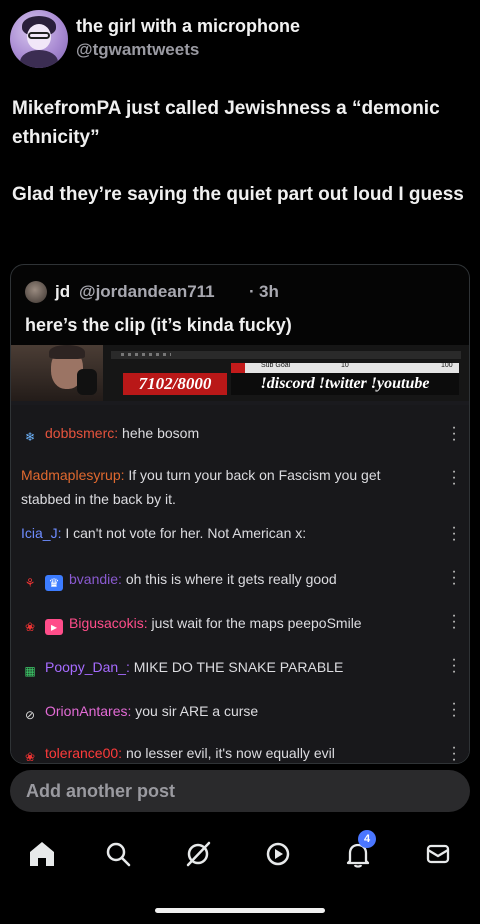 The image size is (480, 924). I want to click on quoted-timestamp: 3h, so click(269, 291).